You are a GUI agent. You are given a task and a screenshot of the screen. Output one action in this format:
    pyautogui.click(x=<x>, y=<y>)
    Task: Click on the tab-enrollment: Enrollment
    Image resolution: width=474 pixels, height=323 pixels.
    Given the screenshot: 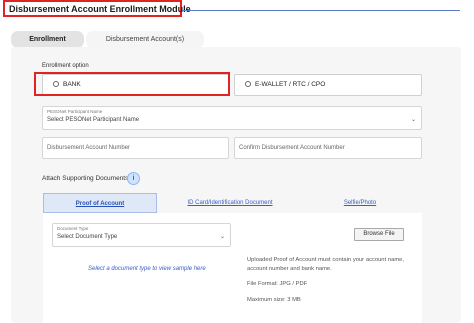 What is the action you would take?
    pyautogui.click(x=47, y=39)
    